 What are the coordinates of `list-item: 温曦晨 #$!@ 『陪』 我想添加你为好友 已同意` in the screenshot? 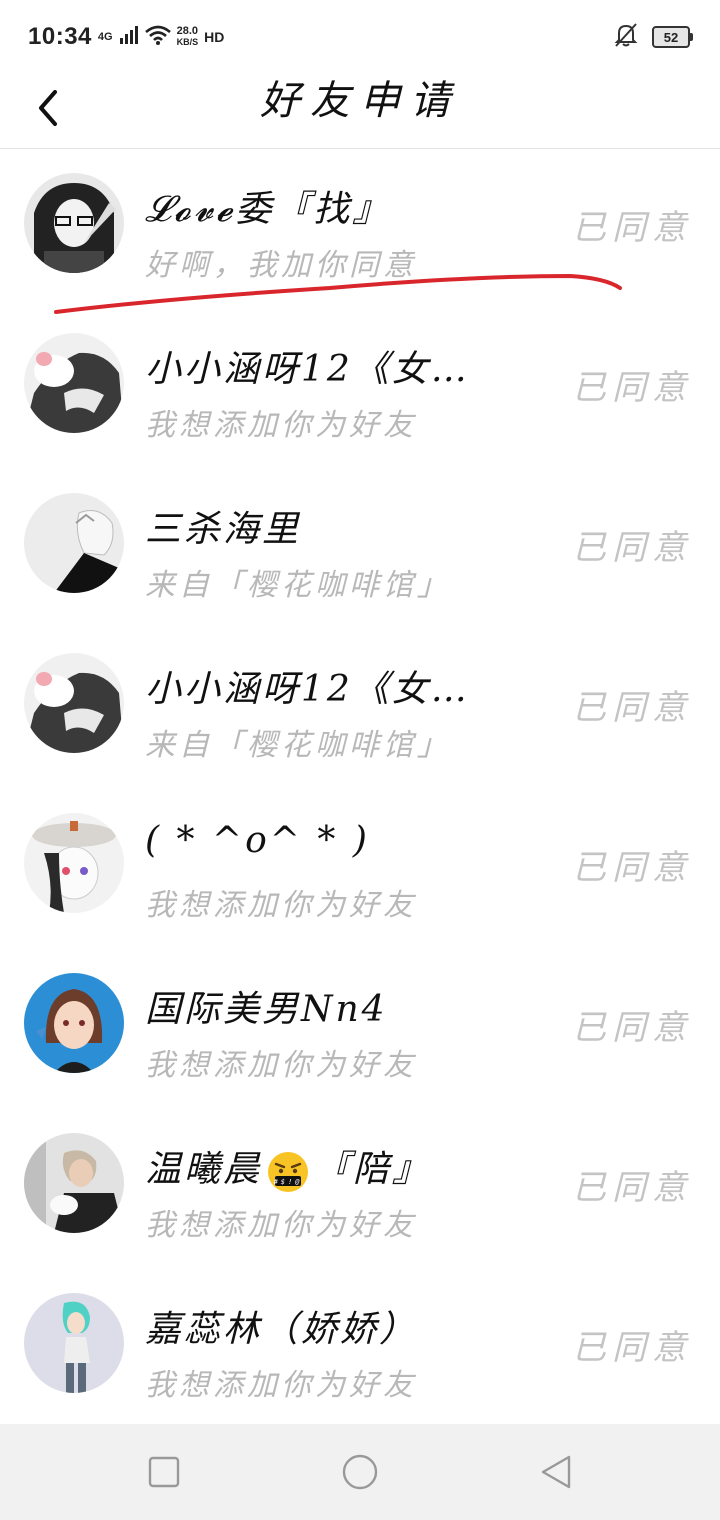 It's located at (360, 1190).